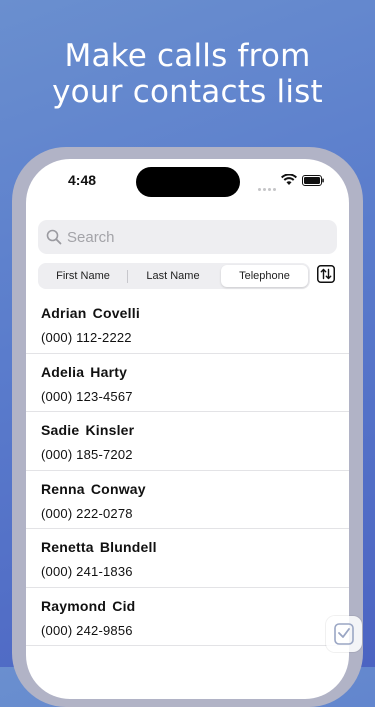  What do you see at coordinates (264, 276) in the screenshot?
I see `segment-telephone: Telephone` at bounding box center [264, 276].